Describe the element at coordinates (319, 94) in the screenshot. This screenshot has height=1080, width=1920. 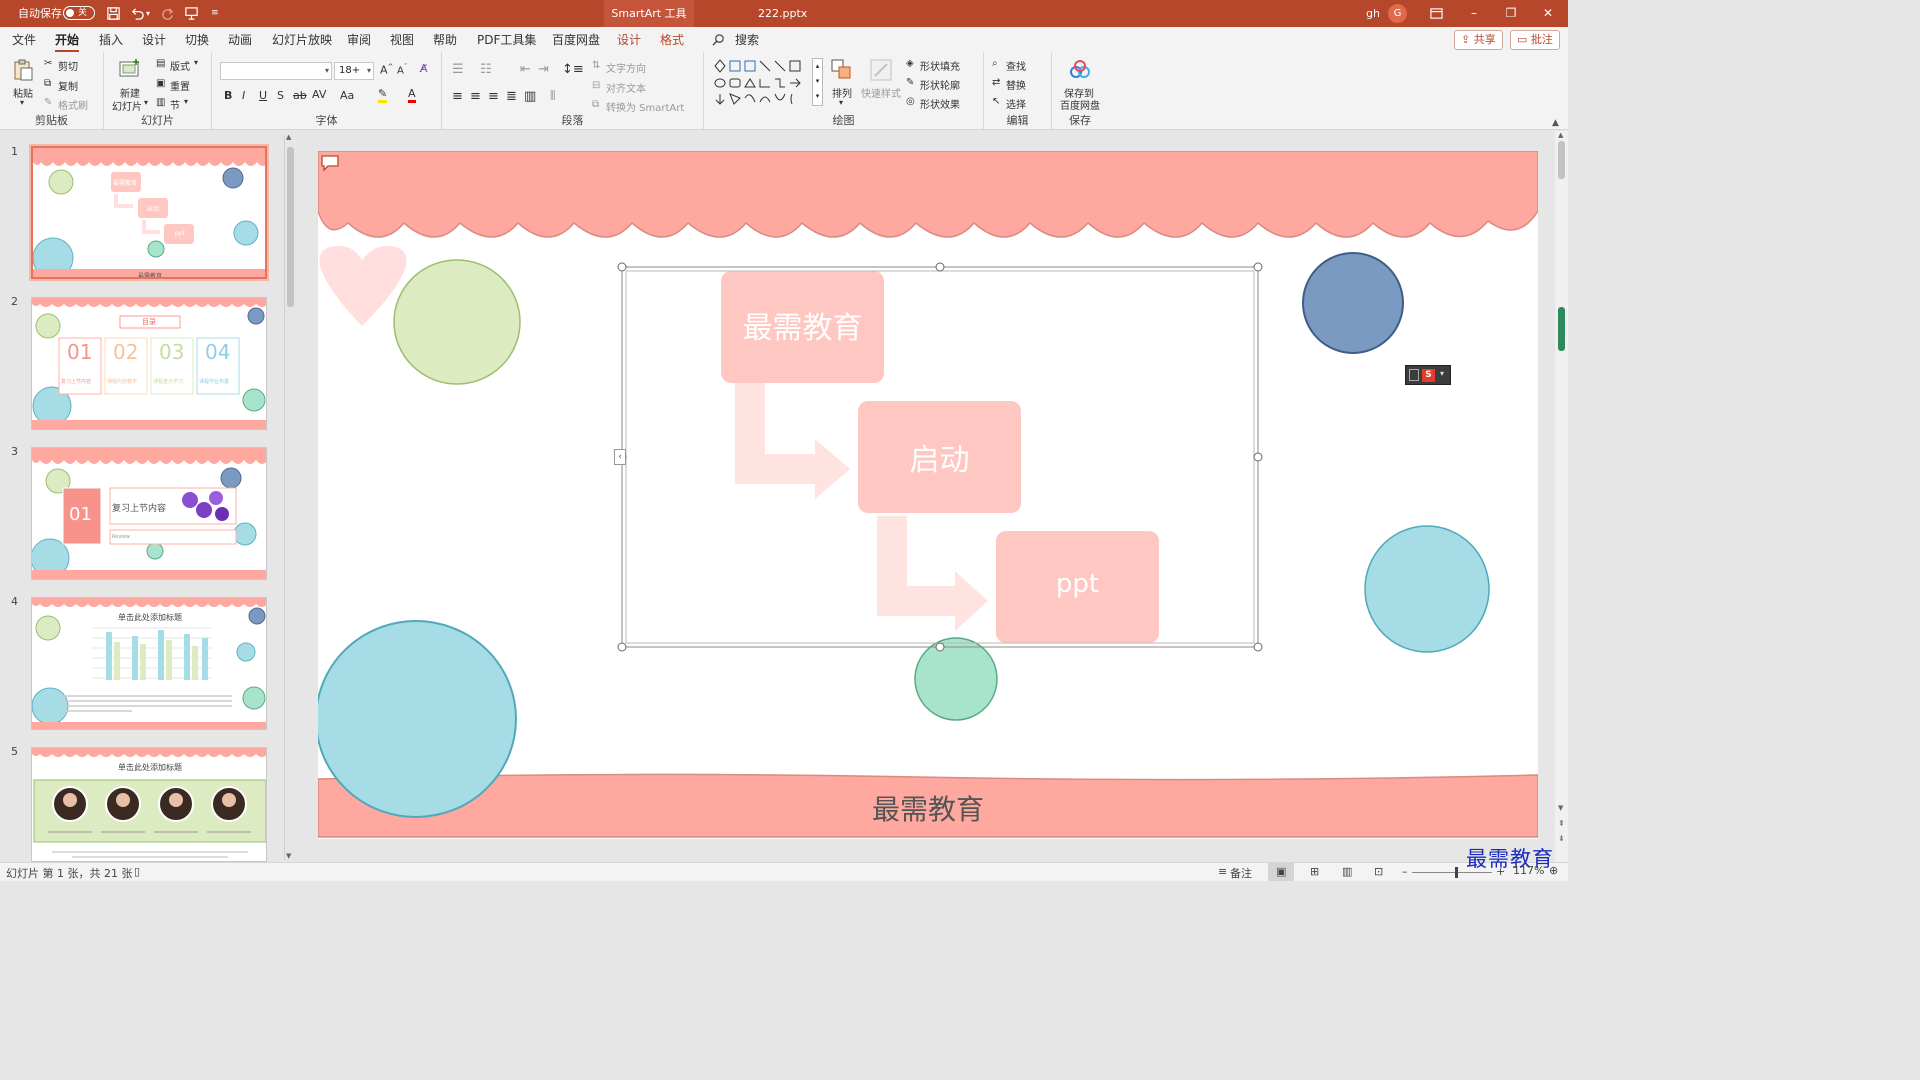
I see `char-spacing-icon: AV` at that location.